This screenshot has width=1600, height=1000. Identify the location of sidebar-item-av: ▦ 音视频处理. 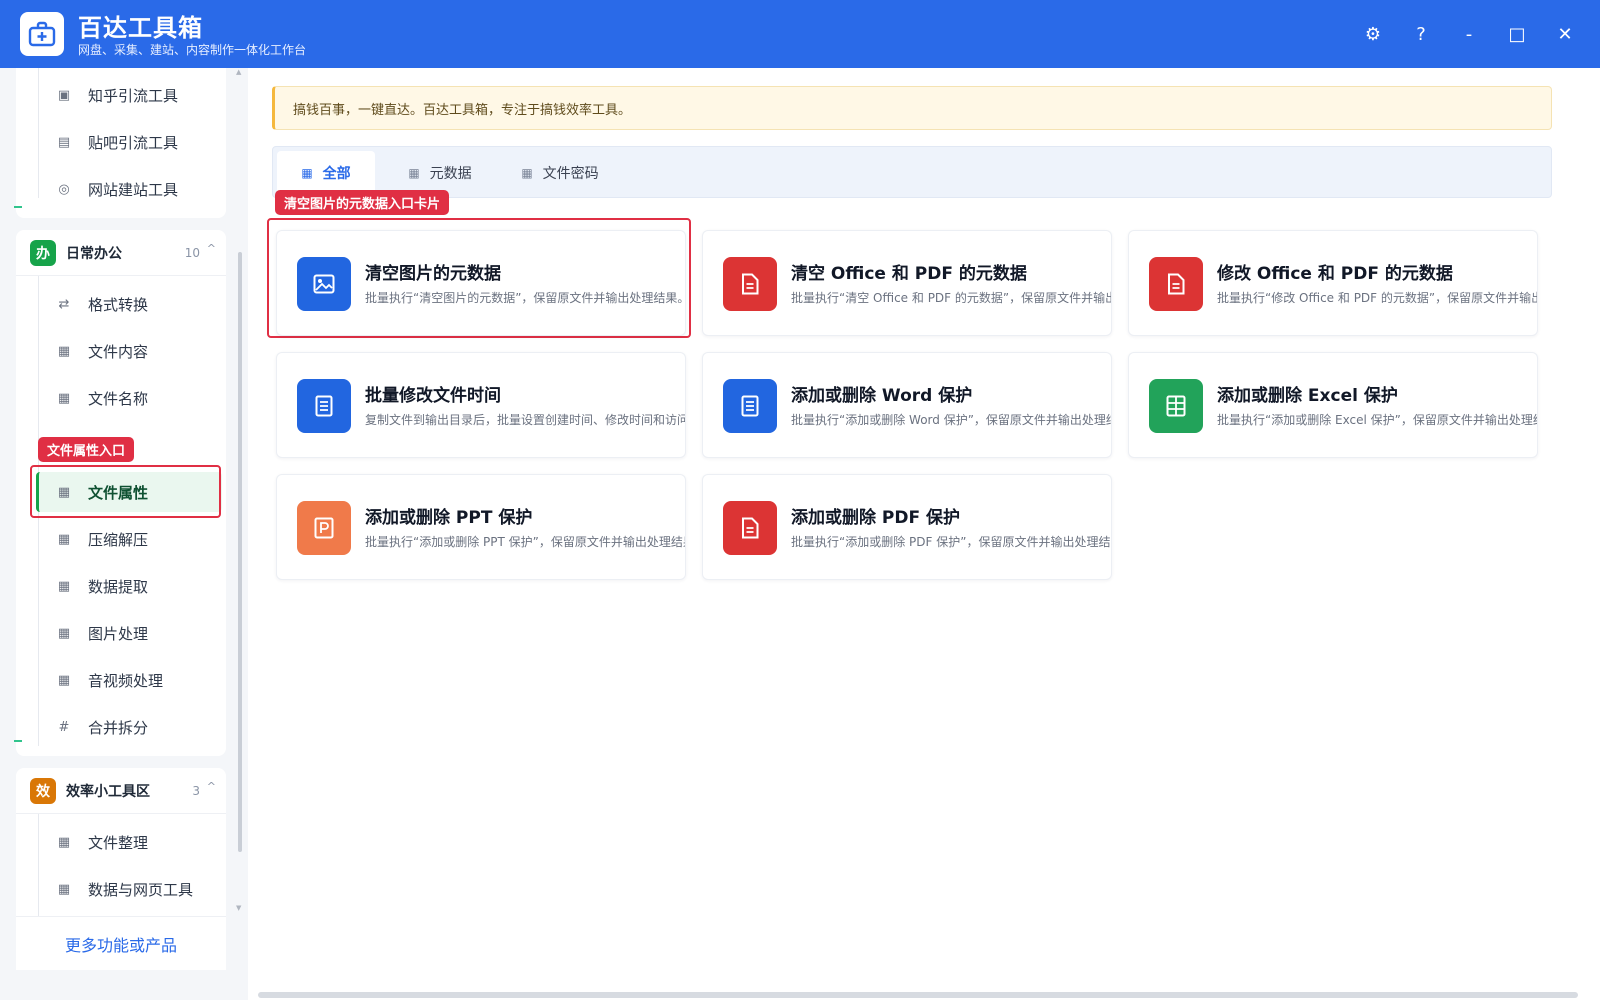
(129, 680).